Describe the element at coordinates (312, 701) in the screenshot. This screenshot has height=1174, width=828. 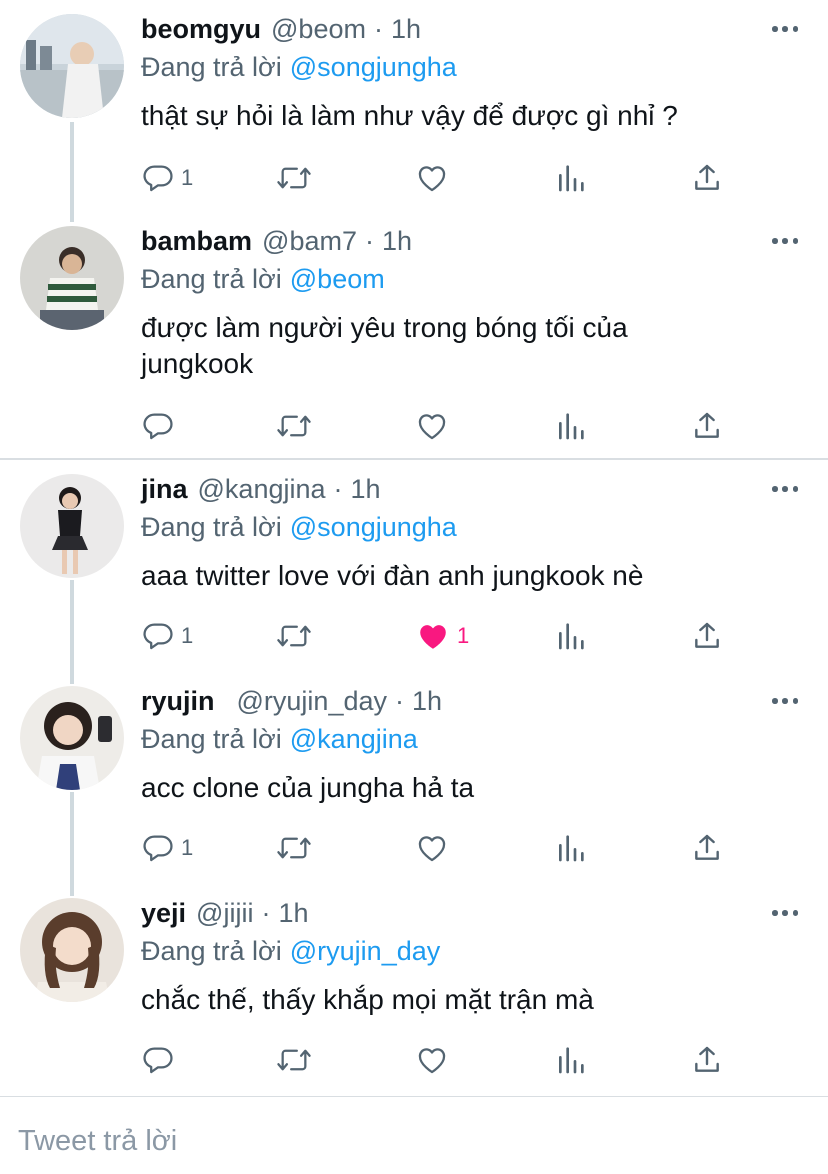
I see `author-handle: @ryujin_day` at that location.